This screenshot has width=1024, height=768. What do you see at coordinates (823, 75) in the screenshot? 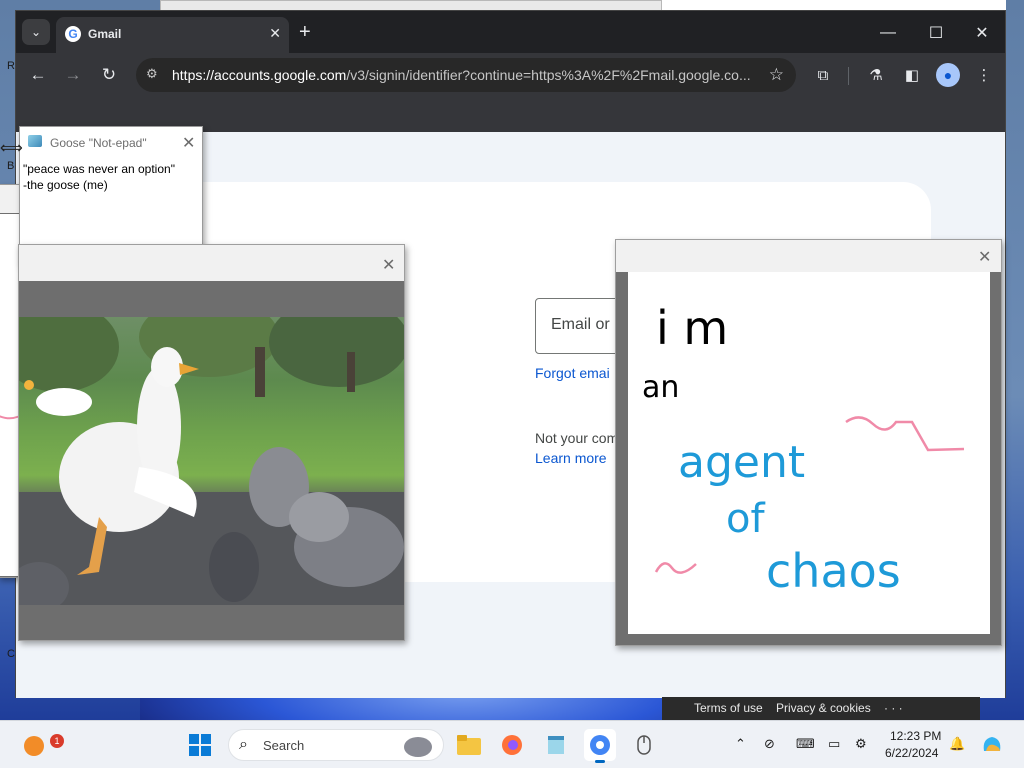
I see `extensions-icon: ⧉` at bounding box center [823, 75].